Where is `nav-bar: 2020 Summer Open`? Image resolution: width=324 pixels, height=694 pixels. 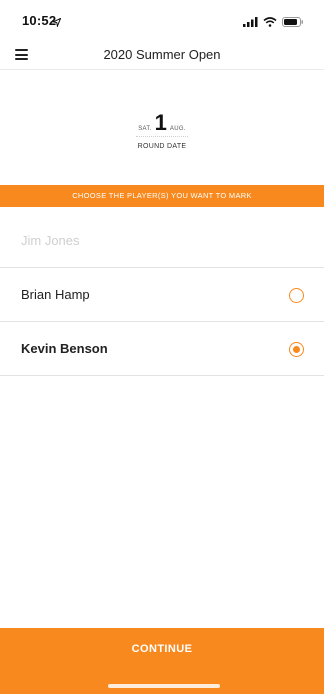 nav-bar: 2020 Summer Open is located at coordinates (162, 55).